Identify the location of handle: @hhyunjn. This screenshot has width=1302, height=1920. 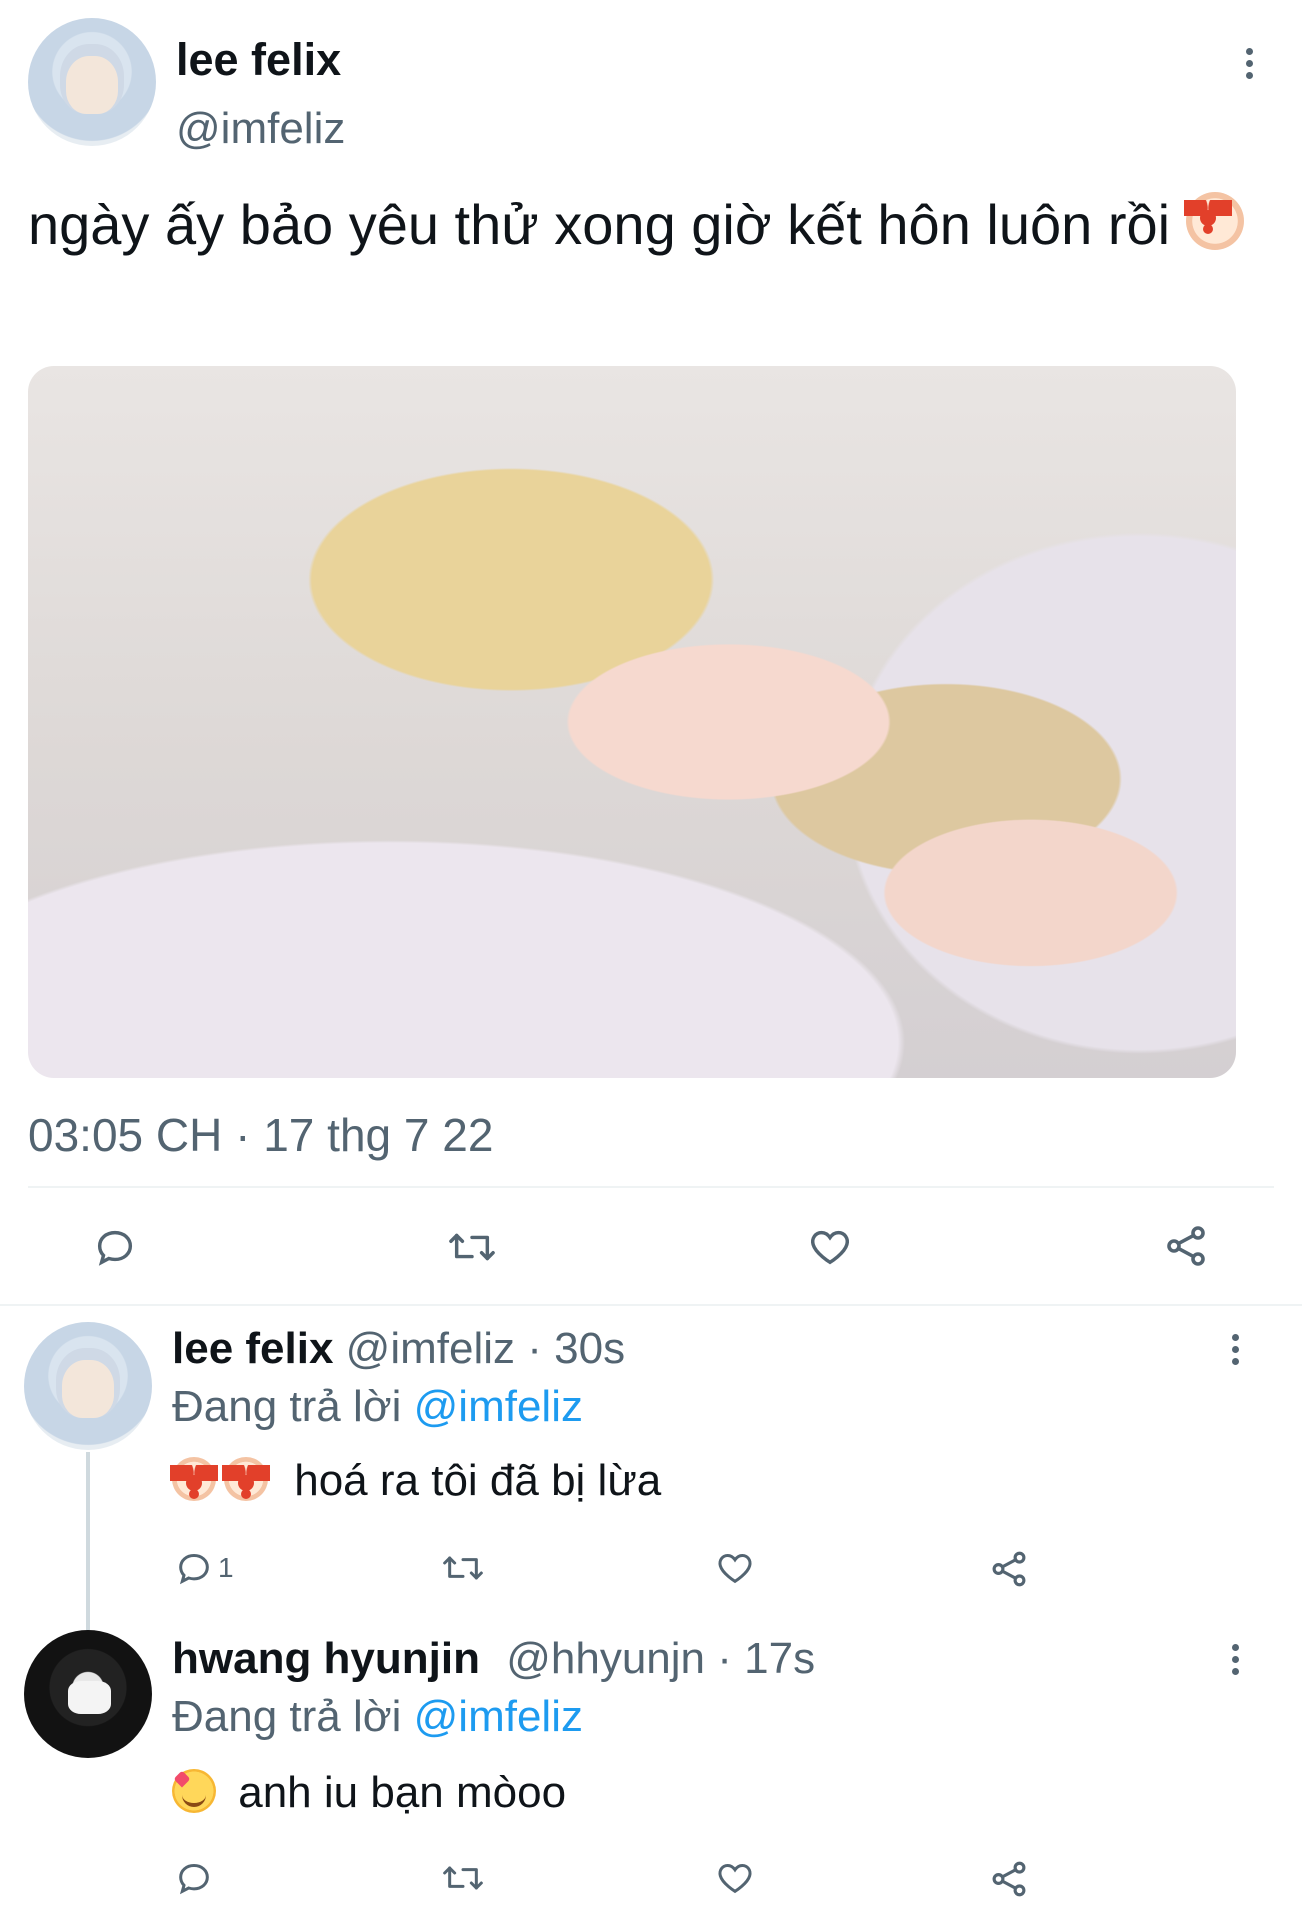
(605, 1658).